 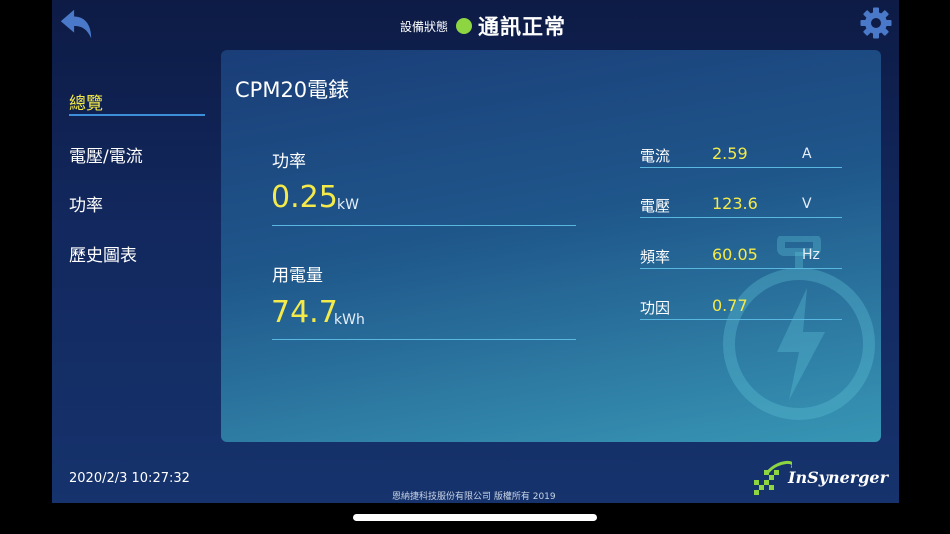 What do you see at coordinates (741, 268) in the screenshot?
I see `frequency-underline` at bounding box center [741, 268].